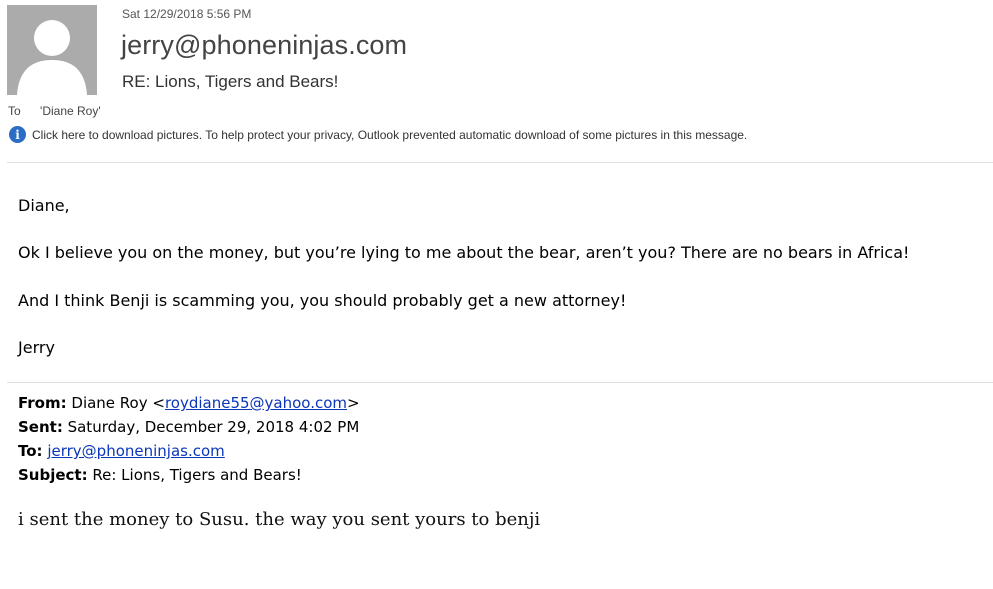 This screenshot has width=993, height=589. Describe the element at coordinates (36, 347) in the screenshot. I see `signature: Jerry` at that location.